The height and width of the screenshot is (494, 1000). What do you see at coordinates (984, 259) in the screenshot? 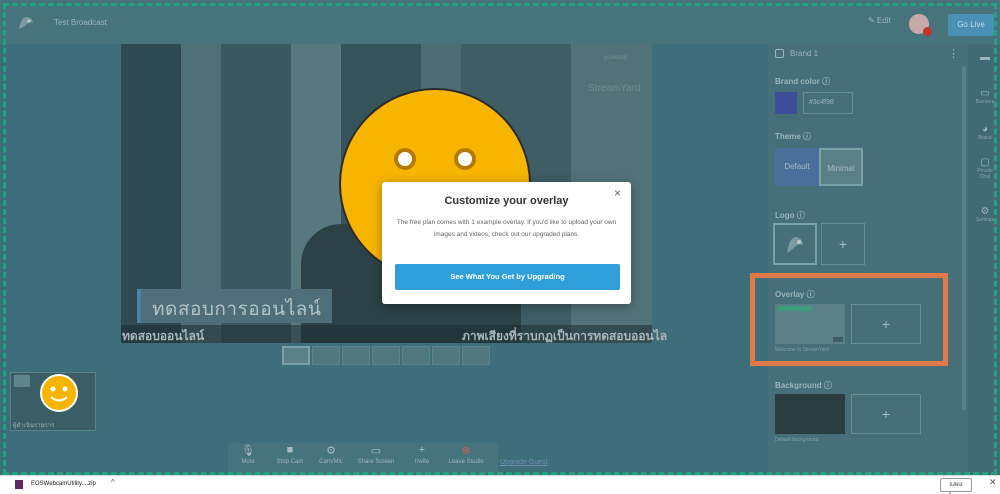
I see `side-rail` at bounding box center [984, 259].